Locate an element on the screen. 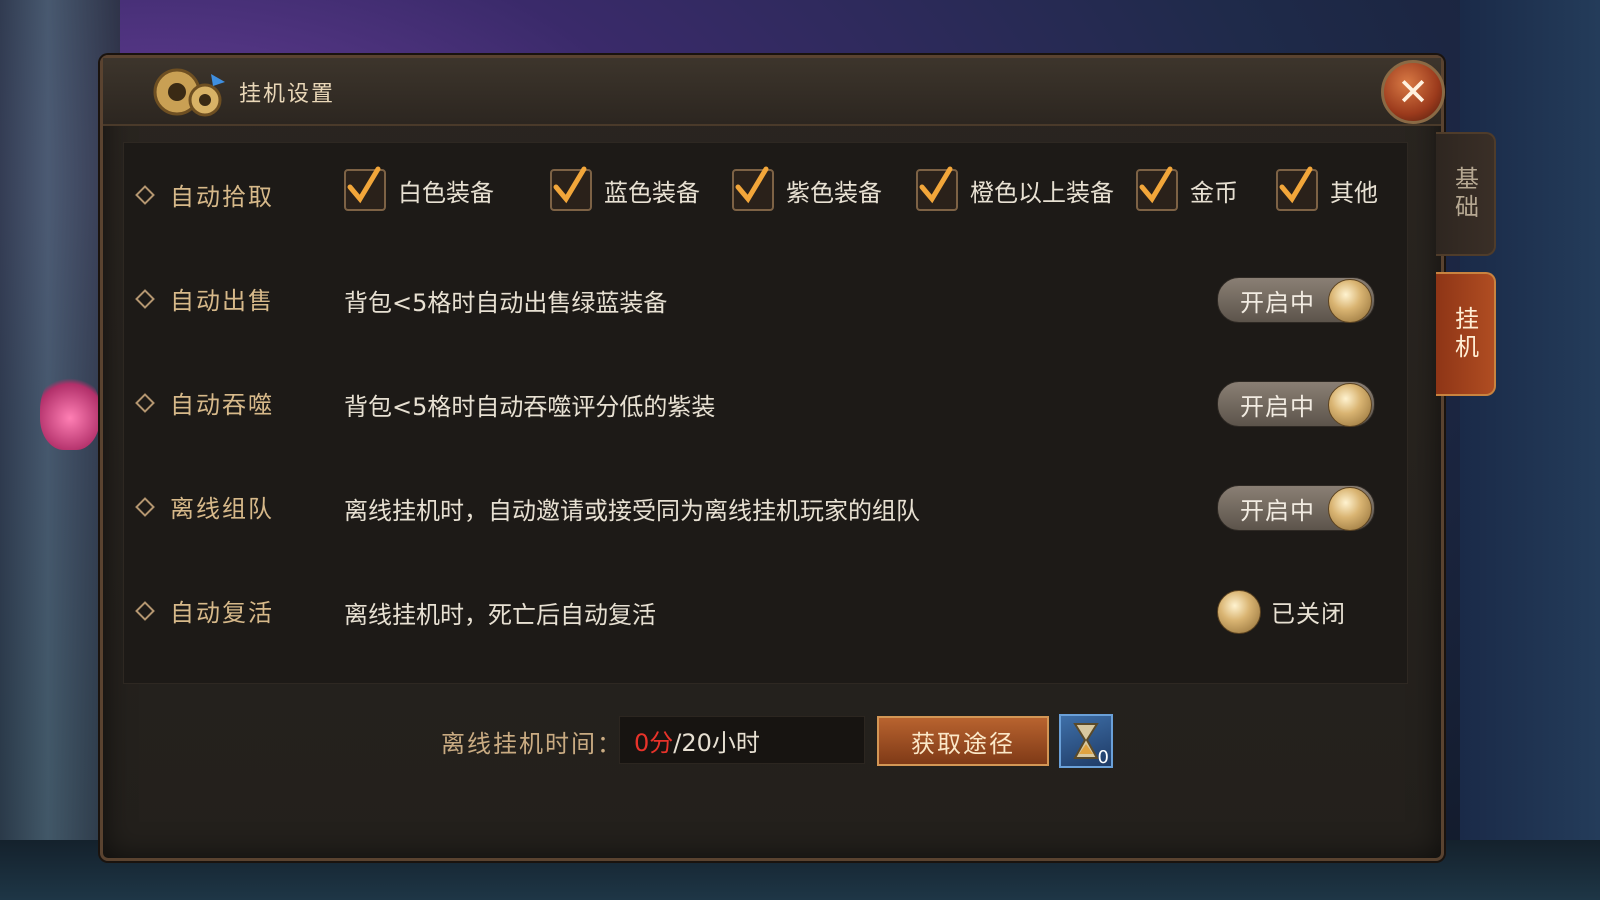  auto-sell-label: 自动出售 is located at coordinates (204, 298).